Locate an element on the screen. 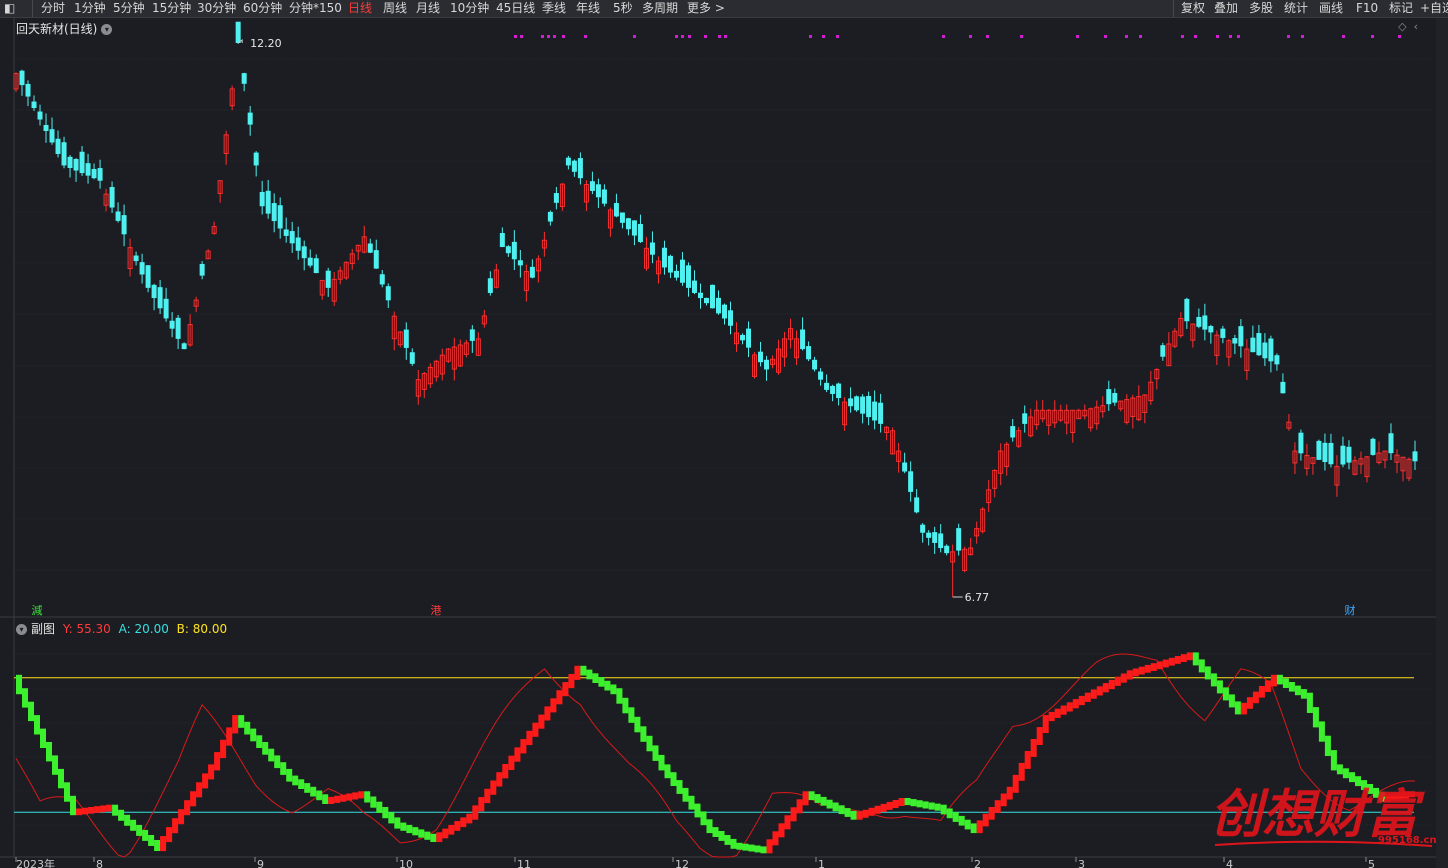 This screenshot has width=1448, height=868. x-axis-label: 1 is located at coordinates (821, 863).